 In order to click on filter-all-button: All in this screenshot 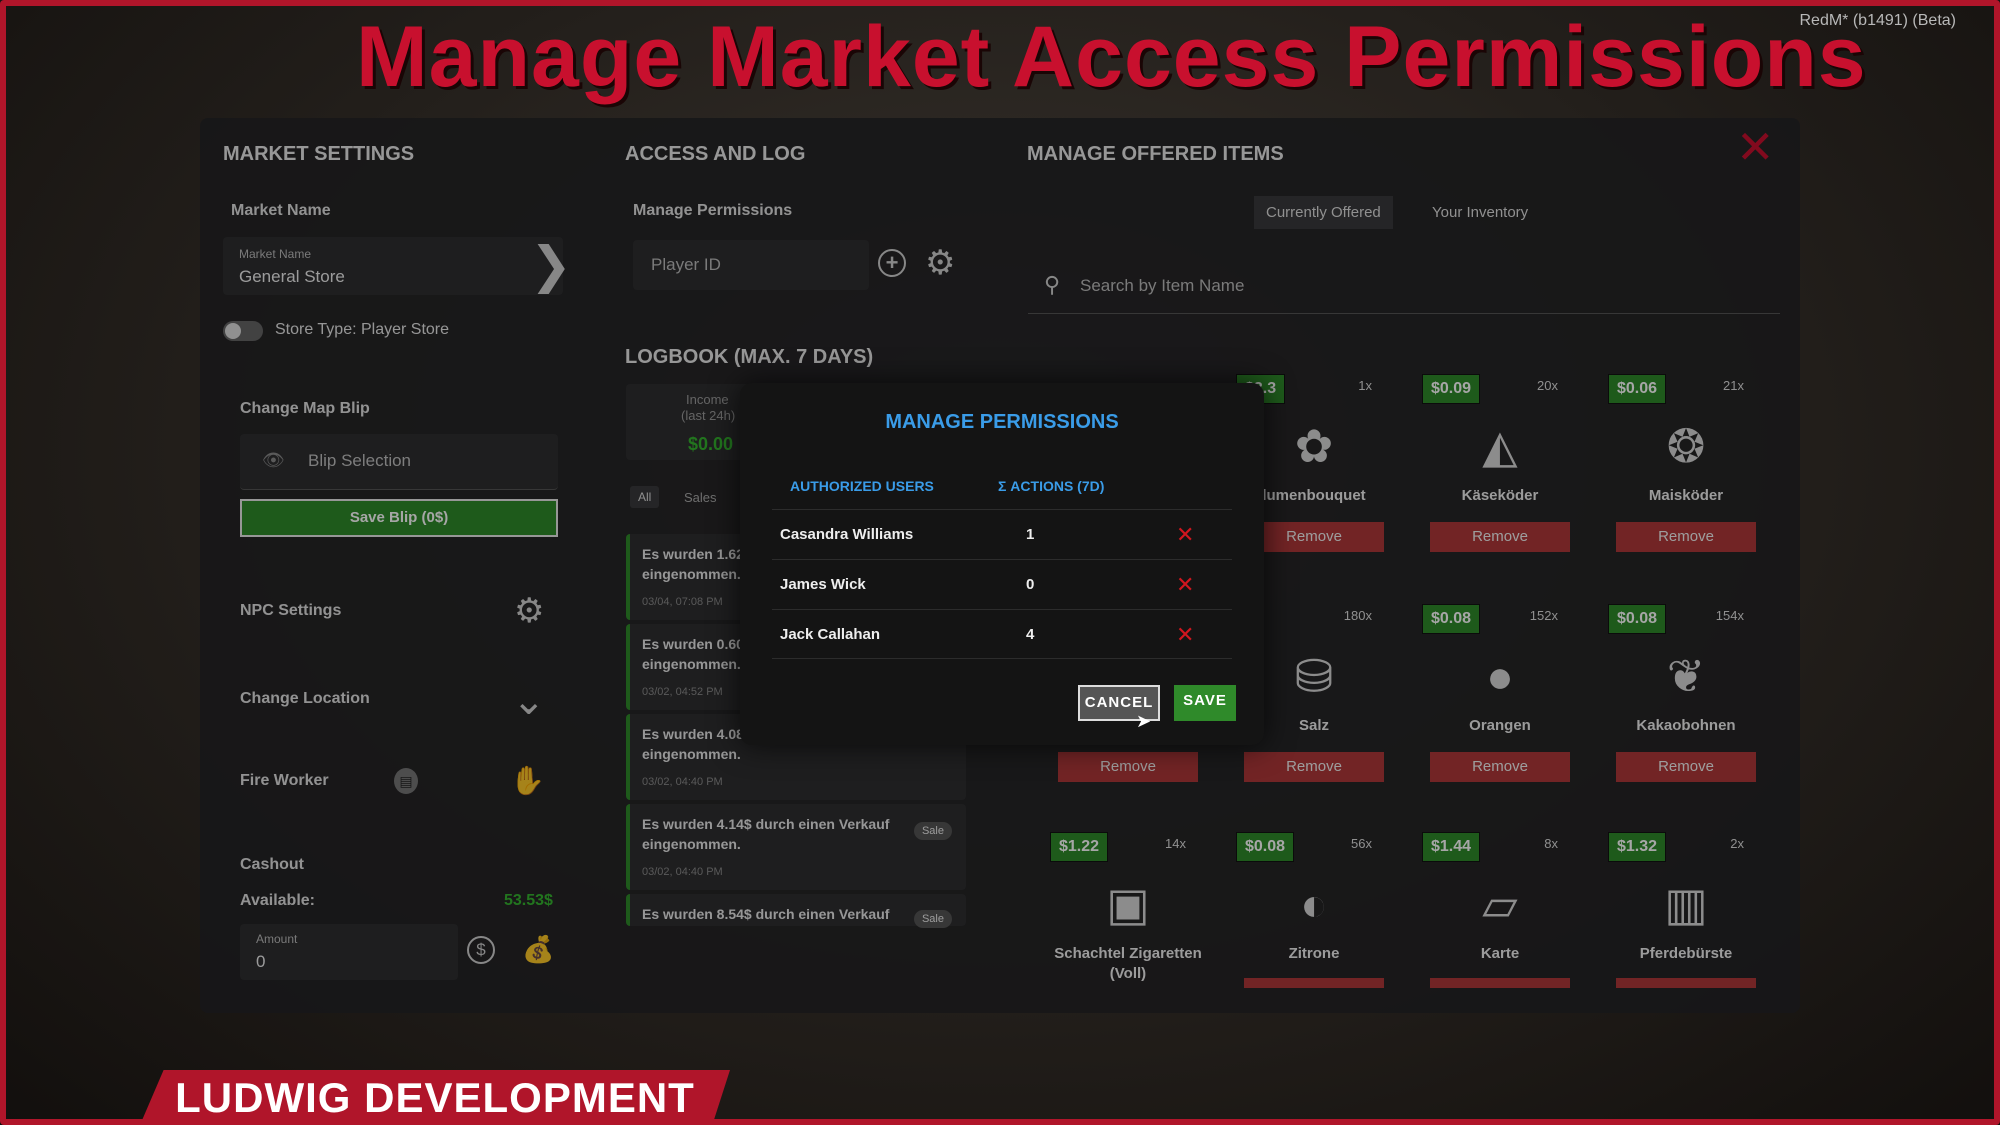, I will do `click(645, 497)`.